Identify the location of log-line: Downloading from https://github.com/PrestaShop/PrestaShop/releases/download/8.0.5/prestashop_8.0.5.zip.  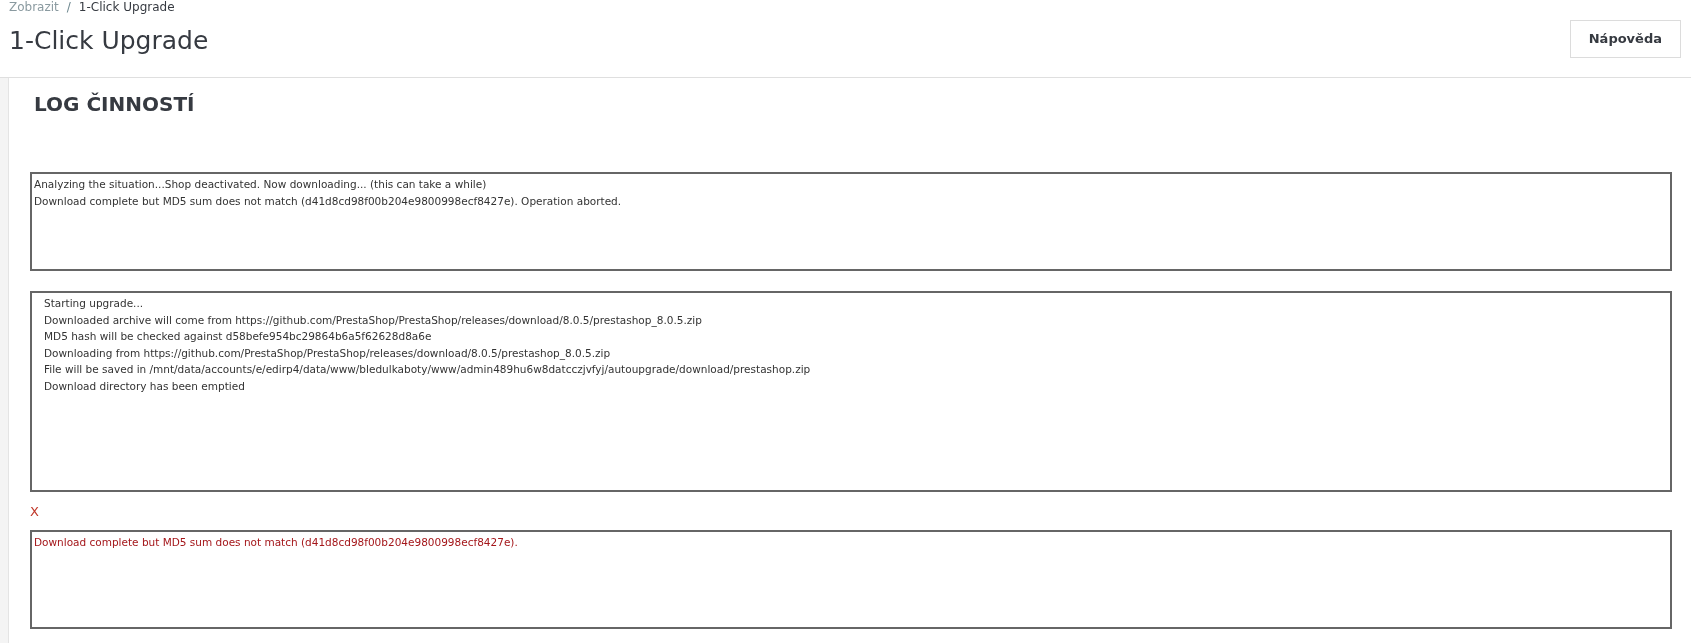
(327, 353).